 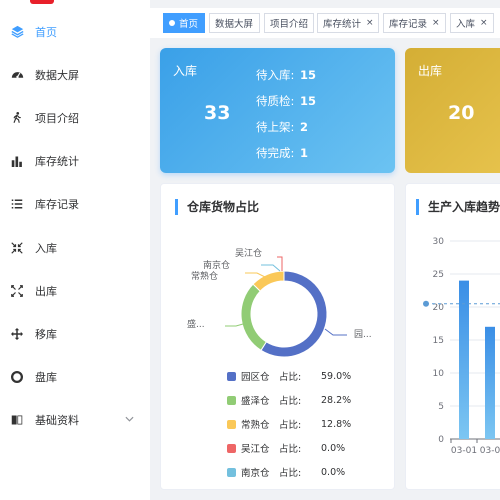 I want to click on legend-name: 吴江仓, so click(x=255, y=449).